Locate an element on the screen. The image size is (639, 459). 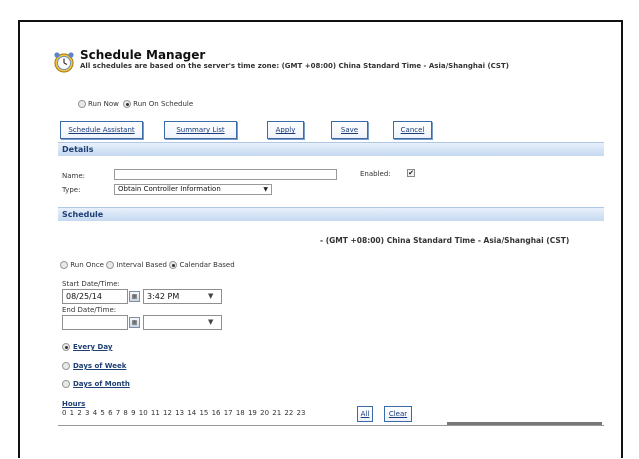
interval-based-label: Interval Based is located at coordinates (141, 265).